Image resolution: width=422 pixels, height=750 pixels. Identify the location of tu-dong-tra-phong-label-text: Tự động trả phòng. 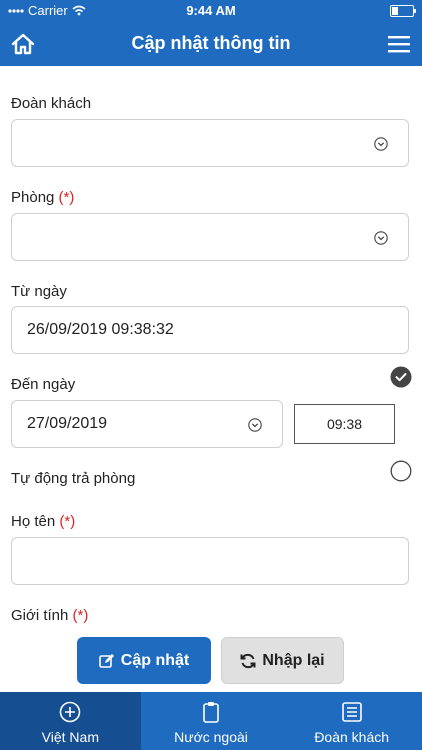
(73, 478).